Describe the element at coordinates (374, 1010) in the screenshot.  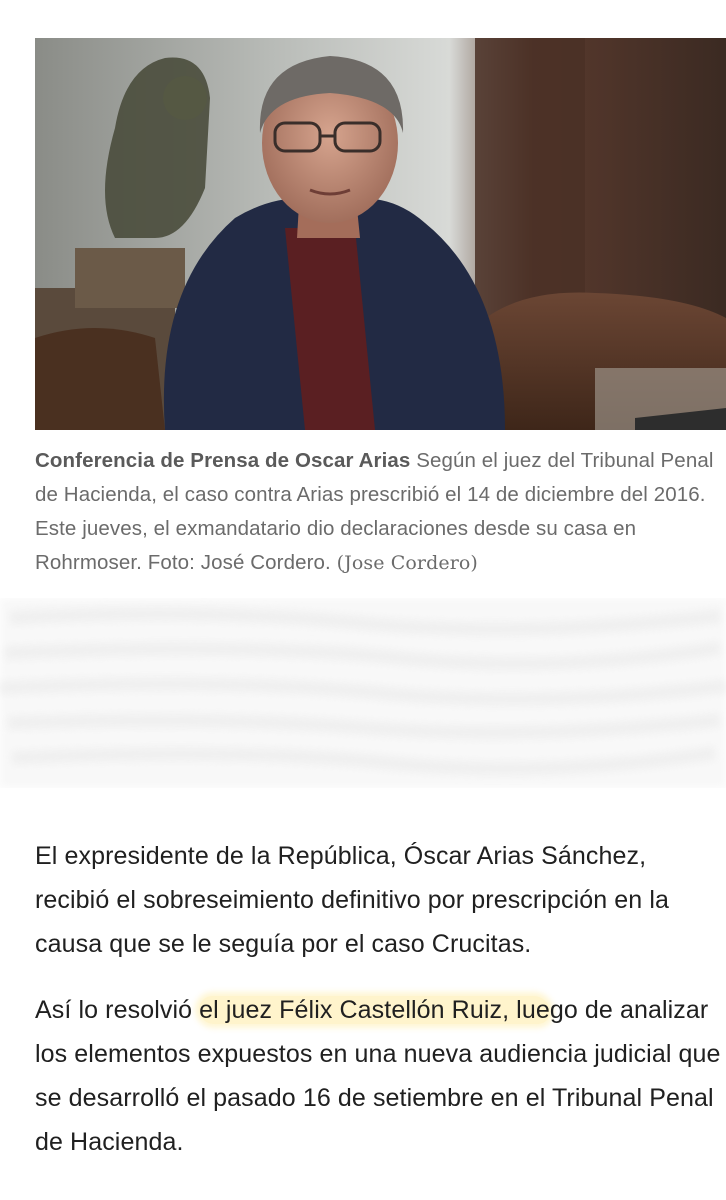
I see `highlighted-text: el juez Félix Castellón Ruiz, lue` at that location.